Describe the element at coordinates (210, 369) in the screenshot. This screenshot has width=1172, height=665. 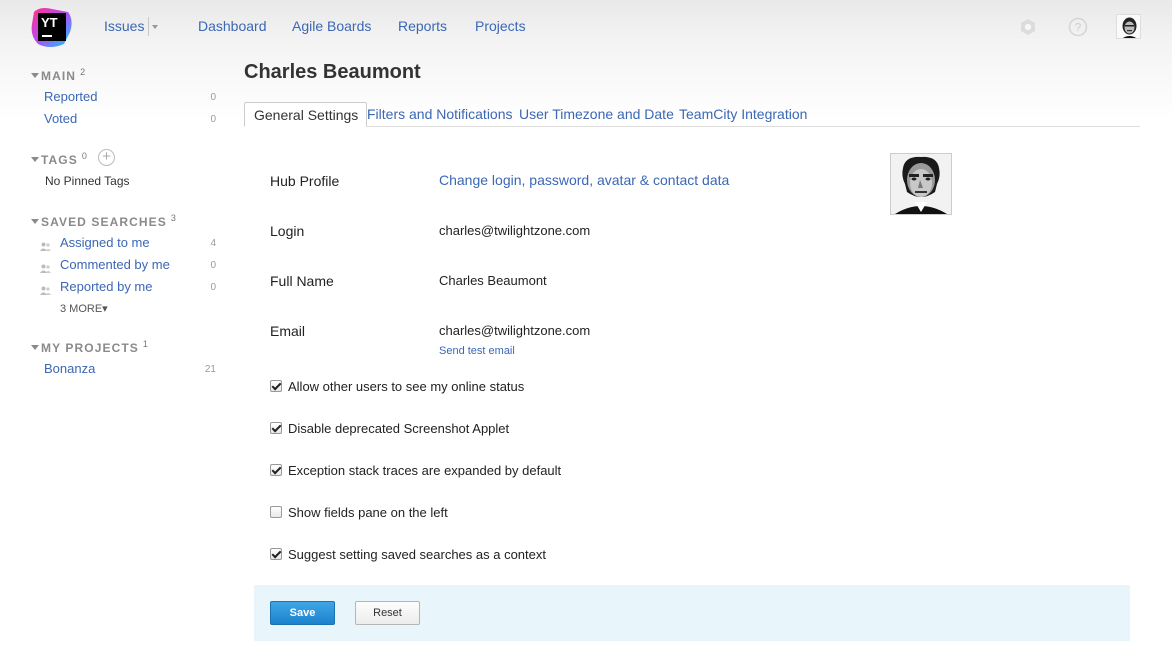
I see `sidebar-item-count: 21` at that location.